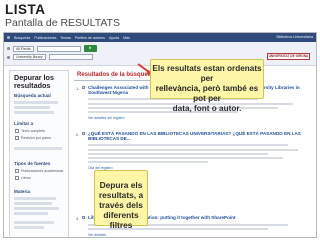  What do you see at coordinates (294, 37) in the screenshot?
I see `nav-right-label: Biblioteca Universitaria` at bounding box center [294, 37].